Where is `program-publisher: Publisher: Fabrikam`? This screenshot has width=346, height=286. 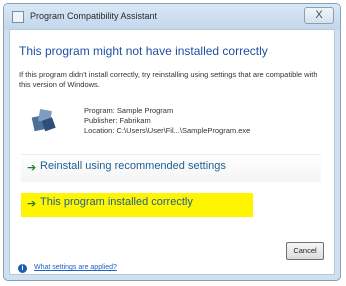 program-publisher: Publisher: Fabrikam is located at coordinates (117, 120).